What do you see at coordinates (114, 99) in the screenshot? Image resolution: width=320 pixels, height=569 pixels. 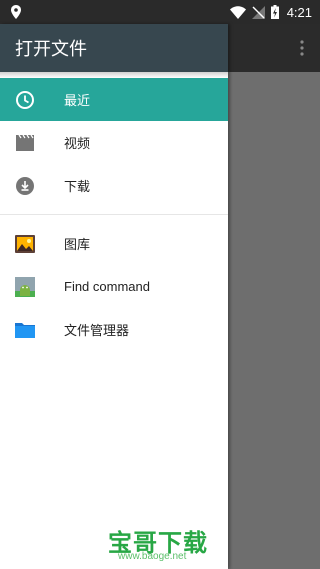 I see `drawer-item-recent: 最近` at bounding box center [114, 99].